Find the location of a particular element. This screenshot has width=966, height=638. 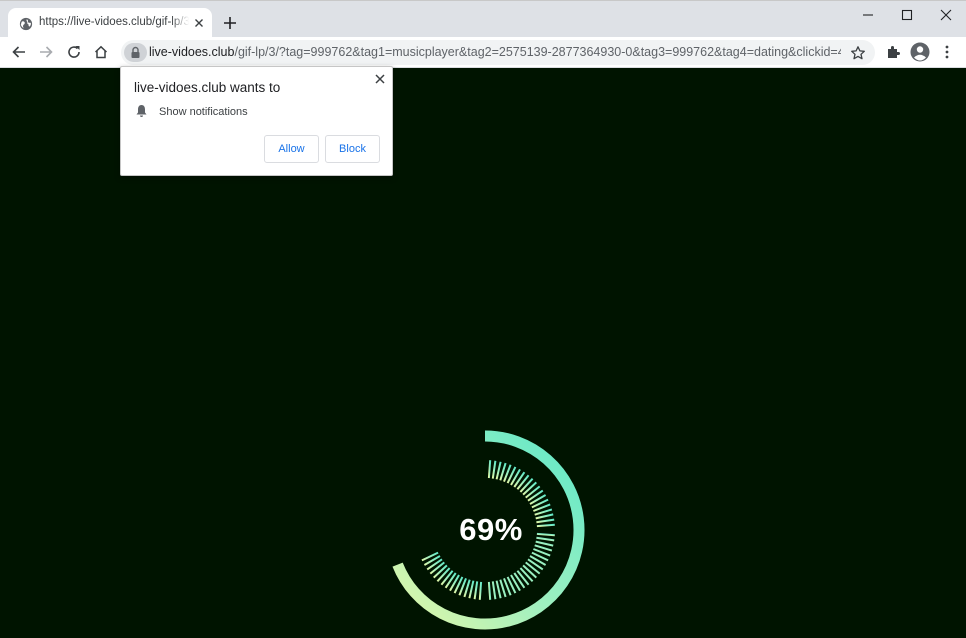

block-button: Block is located at coordinates (352, 149).